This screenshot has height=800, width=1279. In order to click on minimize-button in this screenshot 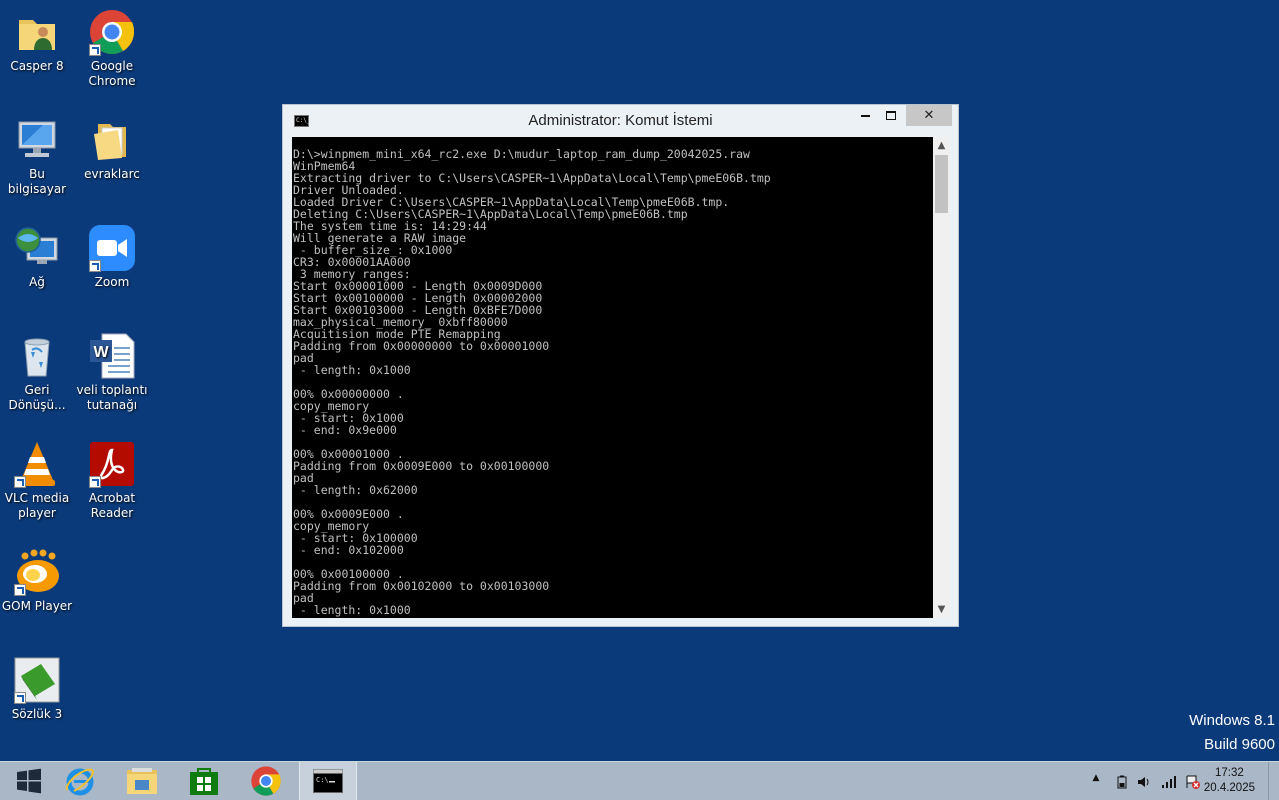, I will do `click(865, 115)`.